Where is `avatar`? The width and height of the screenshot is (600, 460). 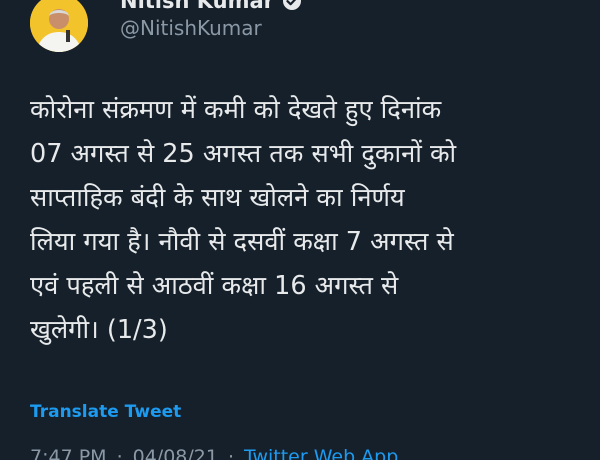
avatar is located at coordinates (59, 26).